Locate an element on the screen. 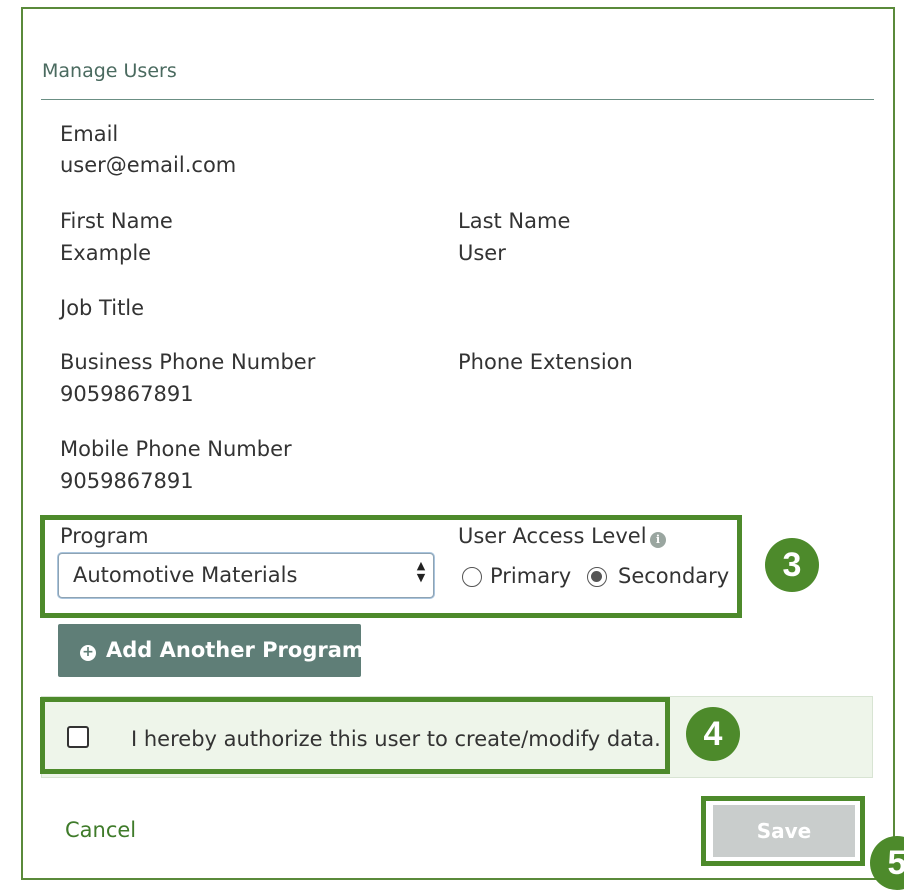  first-name-label: First Name is located at coordinates (116, 221).